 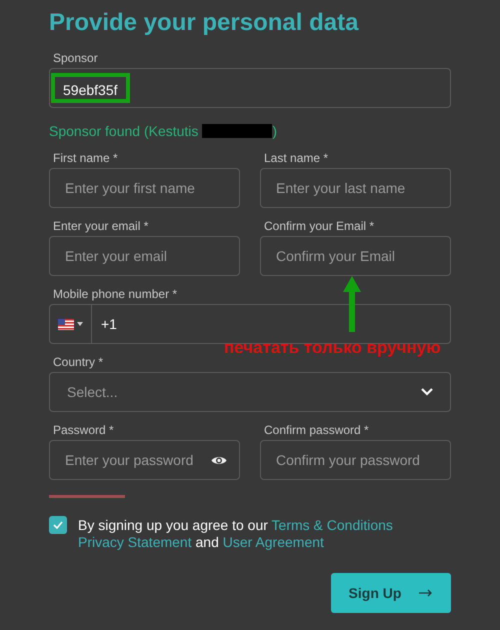 I want to click on checkbox, so click(x=58, y=525).